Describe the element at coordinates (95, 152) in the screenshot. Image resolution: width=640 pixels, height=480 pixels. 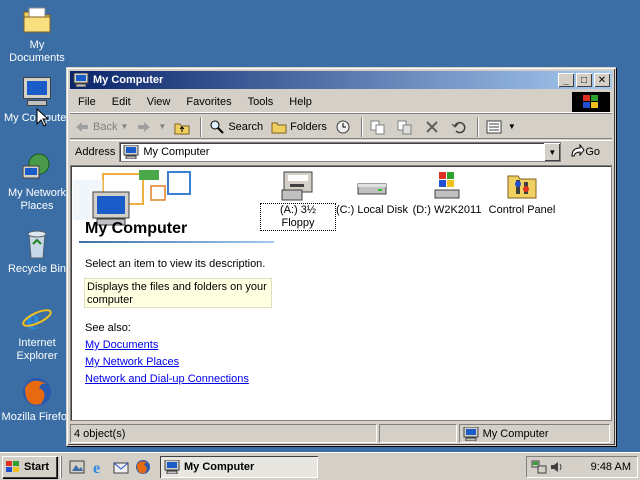
I see `address-label: Address` at that location.